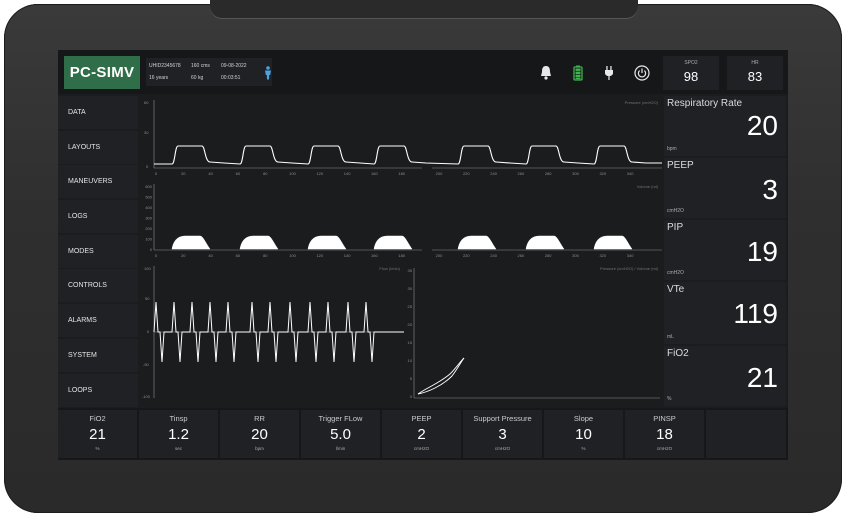 The width and height of the screenshot is (846, 517). I want to click on reading-name: VTe, so click(676, 289).